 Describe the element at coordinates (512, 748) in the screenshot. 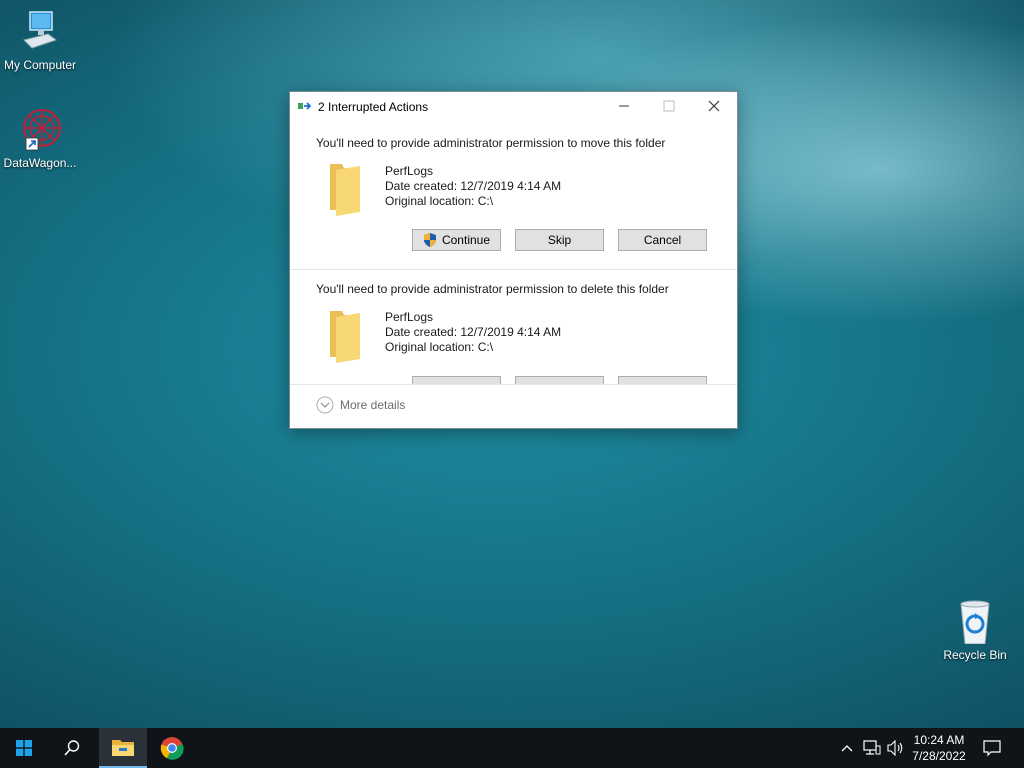

I see `taskbar: 10:24 AM 7/28/2022` at that location.